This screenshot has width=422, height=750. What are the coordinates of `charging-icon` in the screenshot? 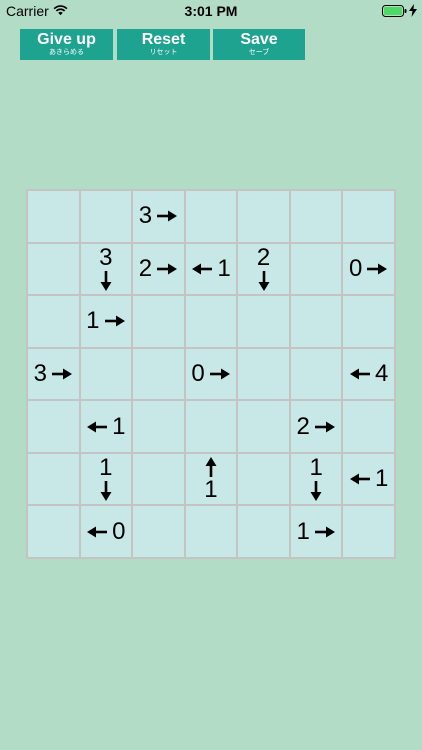 It's located at (413, 10).